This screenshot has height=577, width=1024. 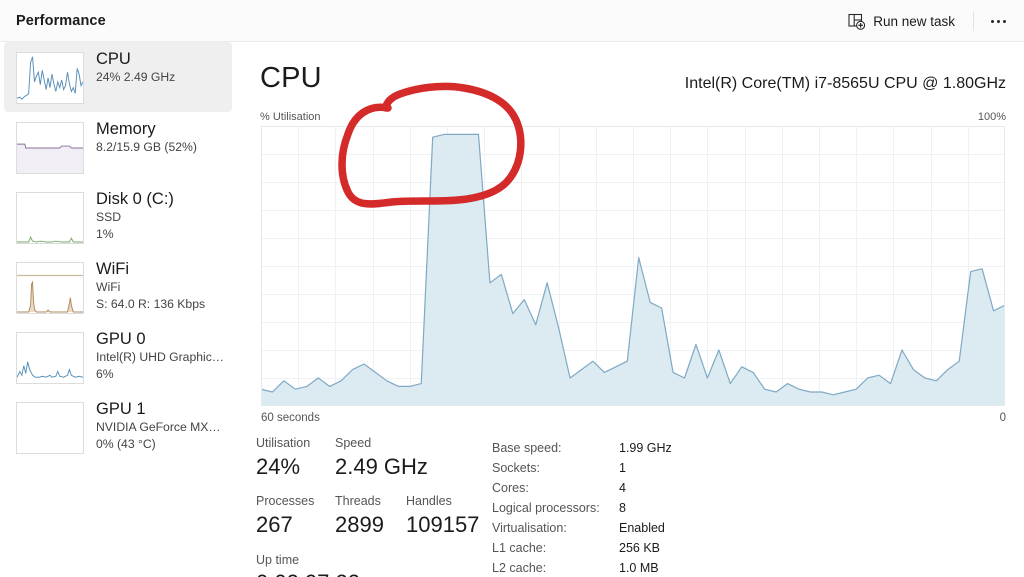 I want to click on spec-row: L2 cache: 1.0 MB, so click(x=582, y=568).